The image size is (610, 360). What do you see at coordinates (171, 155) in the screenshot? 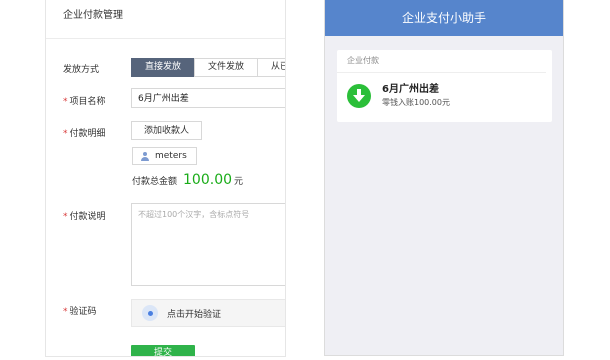
I see `payee-name: meters` at bounding box center [171, 155].